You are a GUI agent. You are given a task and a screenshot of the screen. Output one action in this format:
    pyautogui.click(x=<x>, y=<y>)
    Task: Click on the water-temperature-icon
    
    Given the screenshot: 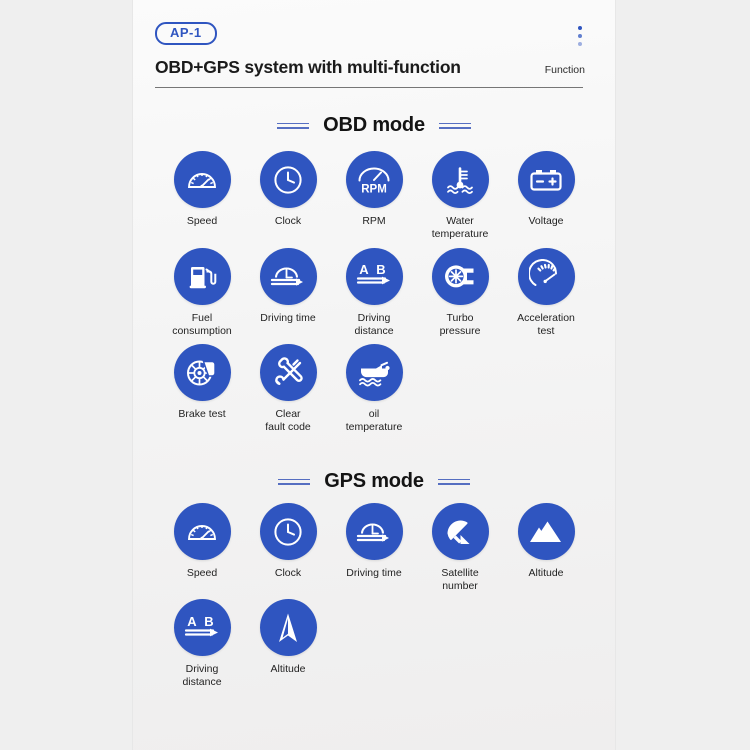 What is the action you would take?
    pyautogui.click(x=460, y=180)
    